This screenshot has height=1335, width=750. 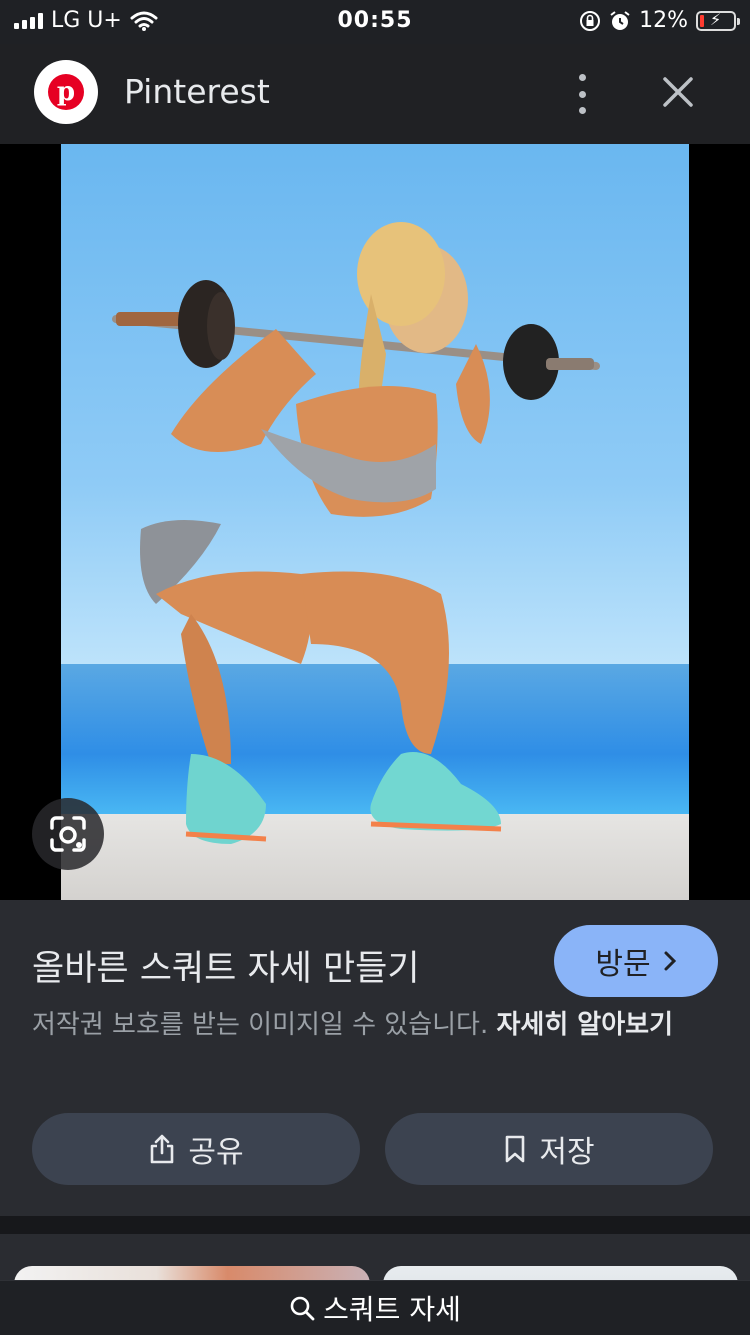 I want to click on share-icon, so click(x=162, y=1149).